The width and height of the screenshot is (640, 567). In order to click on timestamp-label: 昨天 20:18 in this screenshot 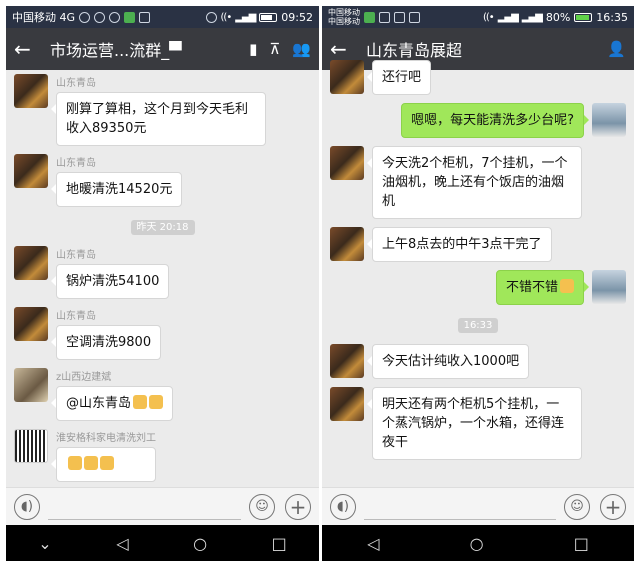, I will do `click(162, 227)`.